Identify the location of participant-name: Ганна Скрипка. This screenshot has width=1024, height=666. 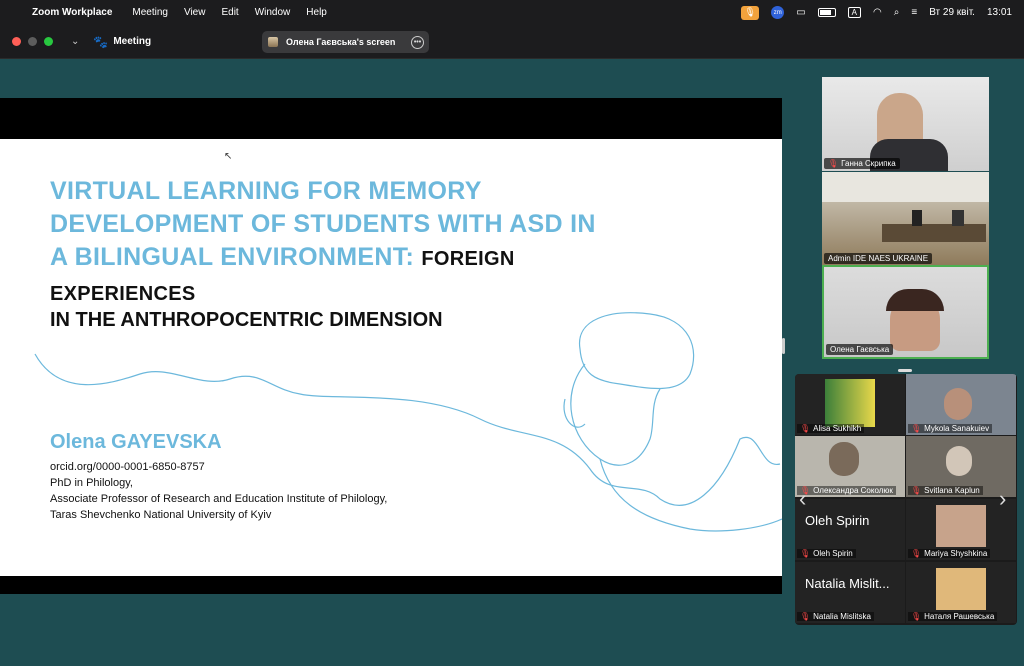
(868, 163).